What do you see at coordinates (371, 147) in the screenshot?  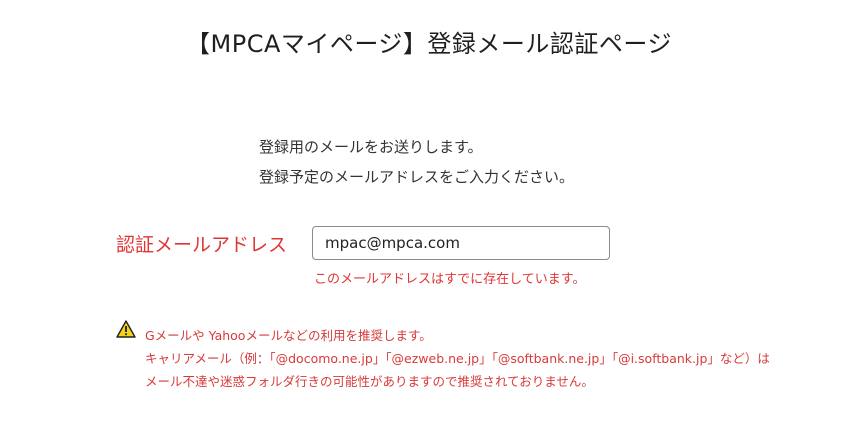 I see `intro-line-1: 登録用のメールをお送りします。` at bounding box center [371, 147].